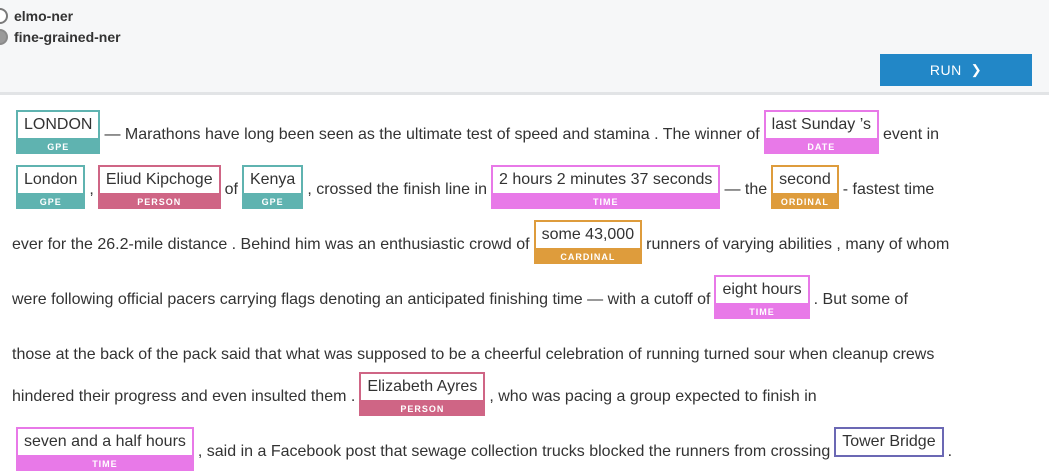 The height and width of the screenshot is (471, 1049). Describe the element at coordinates (976, 69) in the screenshot. I see `chevron-right-icon: ❯` at that location.